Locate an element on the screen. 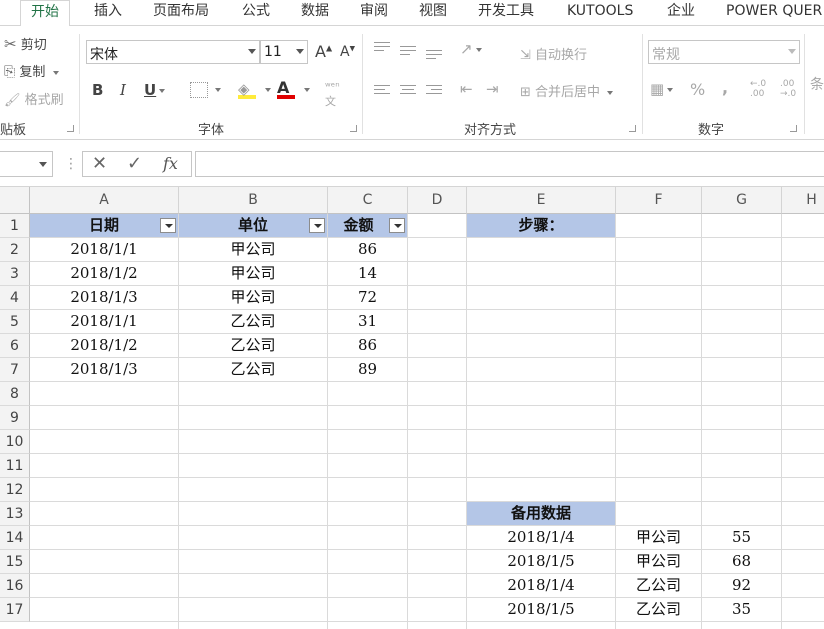 The width and height of the screenshot is (824, 629). row-header: 15 is located at coordinates (15, 562).